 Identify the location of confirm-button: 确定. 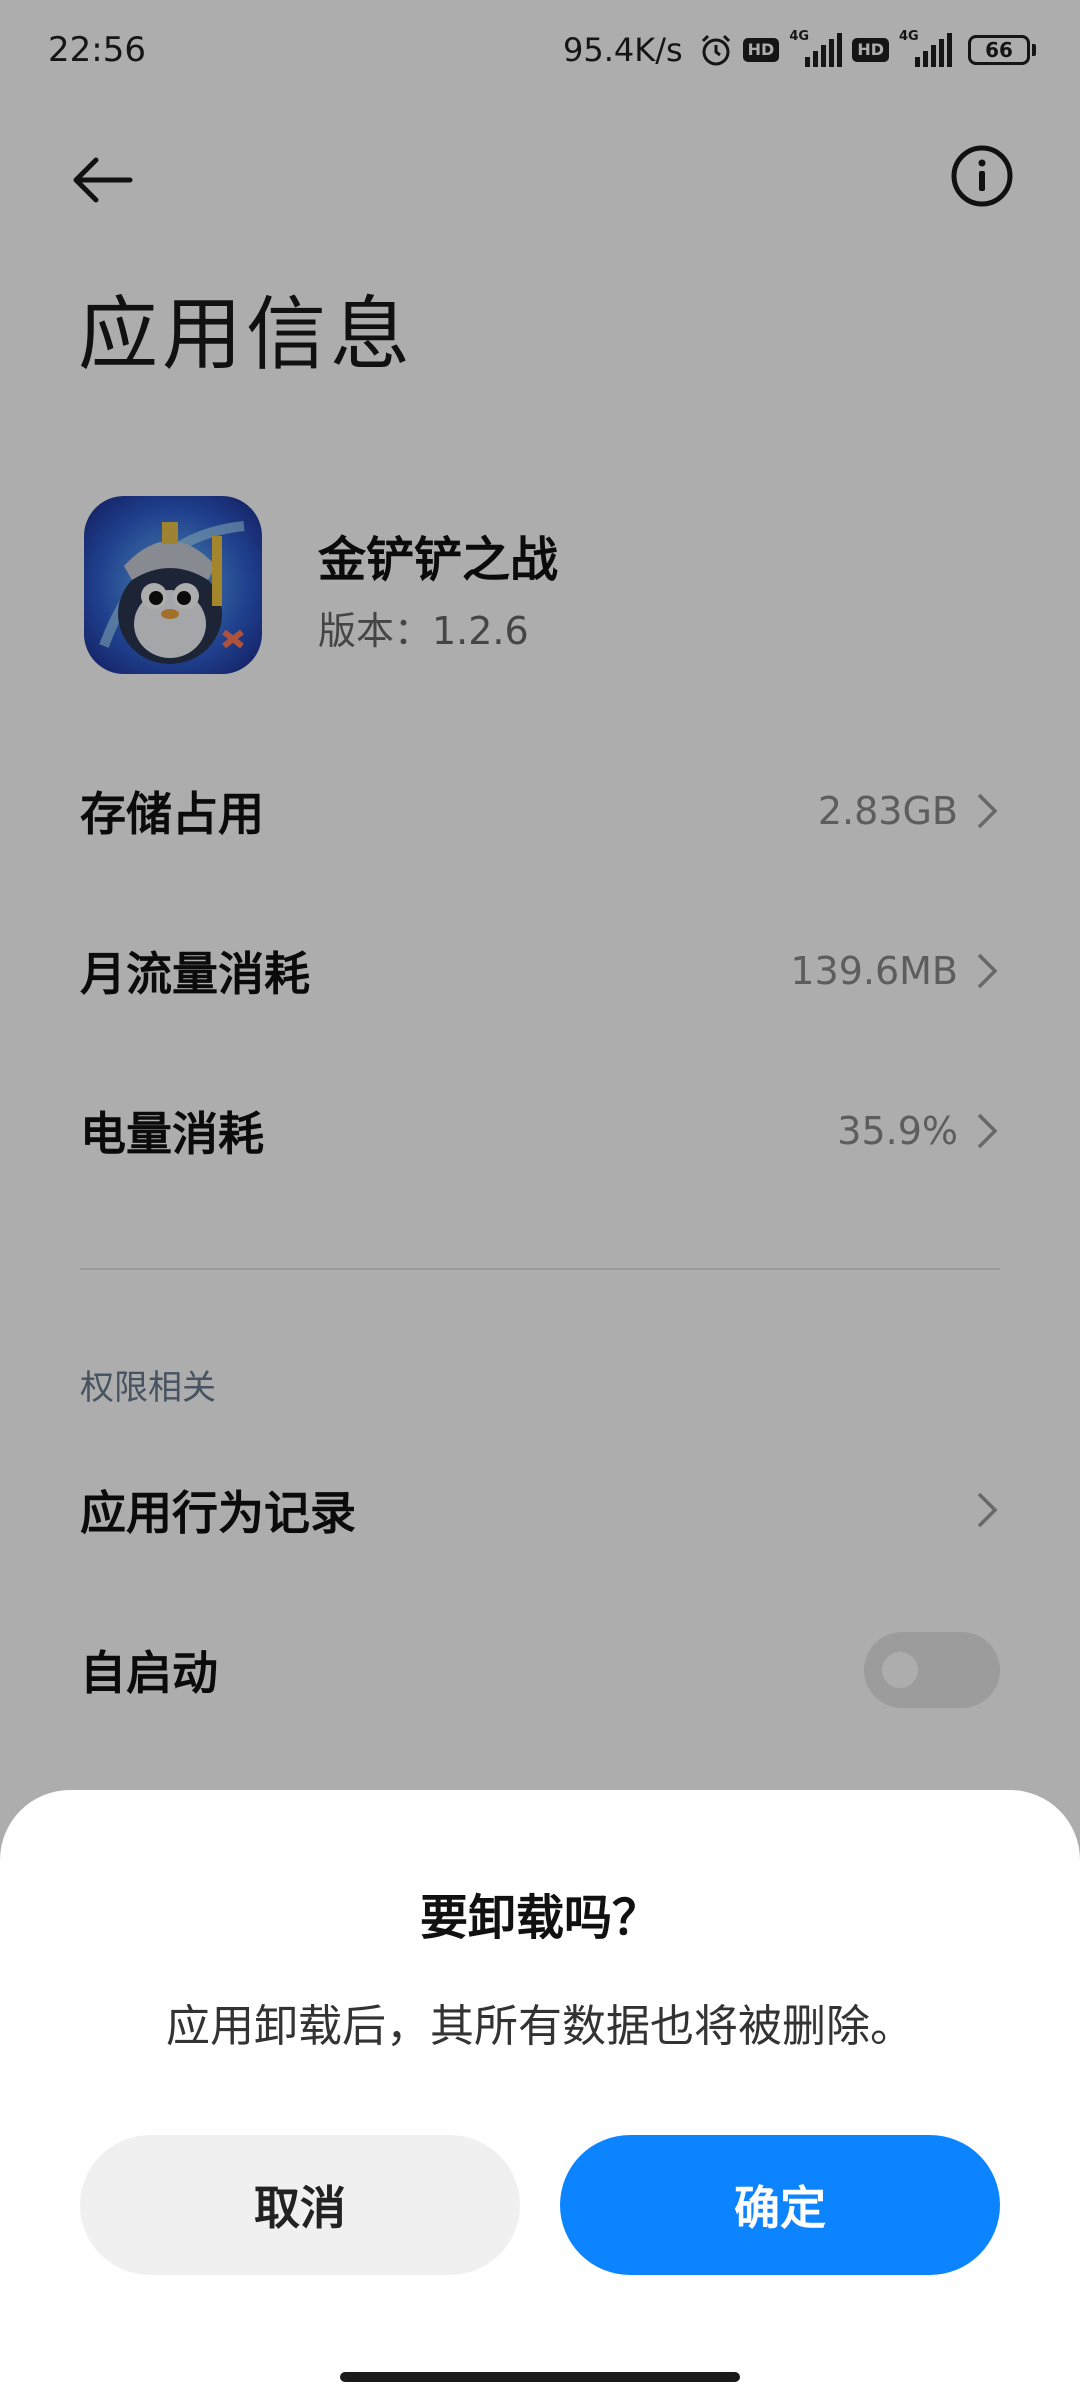
(780, 2205).